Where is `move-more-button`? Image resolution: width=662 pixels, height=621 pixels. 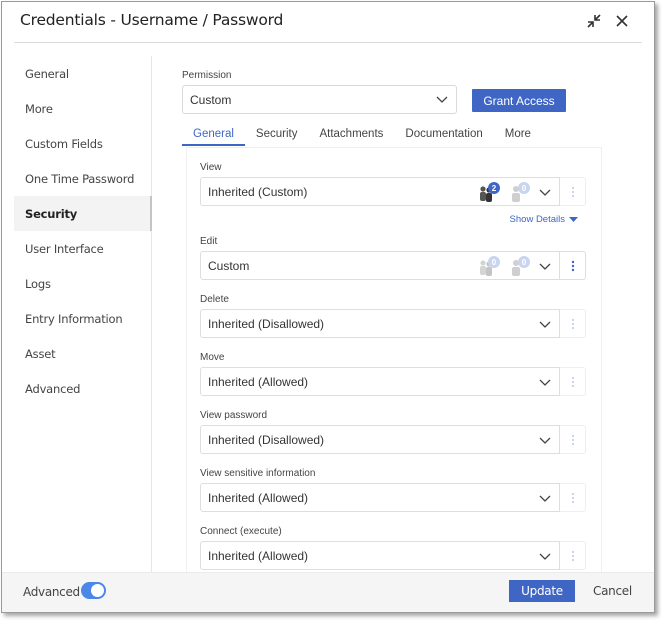 move-more-button is located at coordinates (573, 381).